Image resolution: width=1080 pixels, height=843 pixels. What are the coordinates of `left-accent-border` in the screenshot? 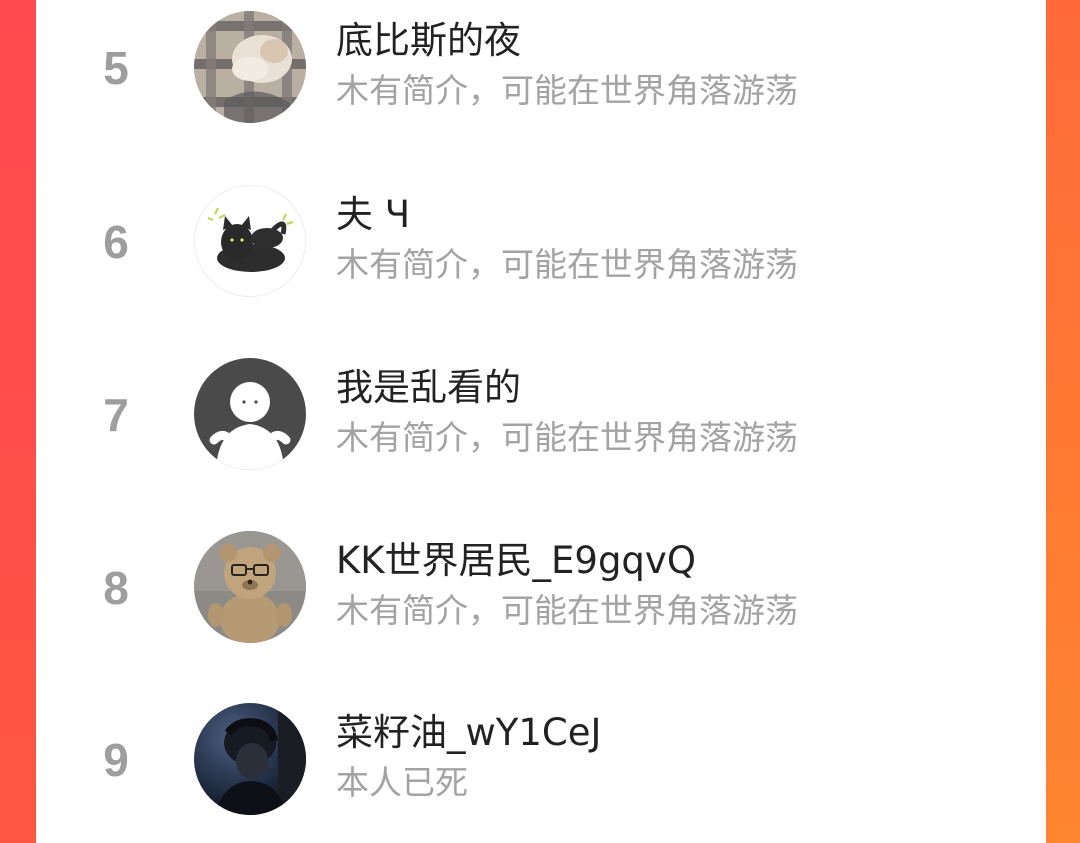 It's located at (18, 421).